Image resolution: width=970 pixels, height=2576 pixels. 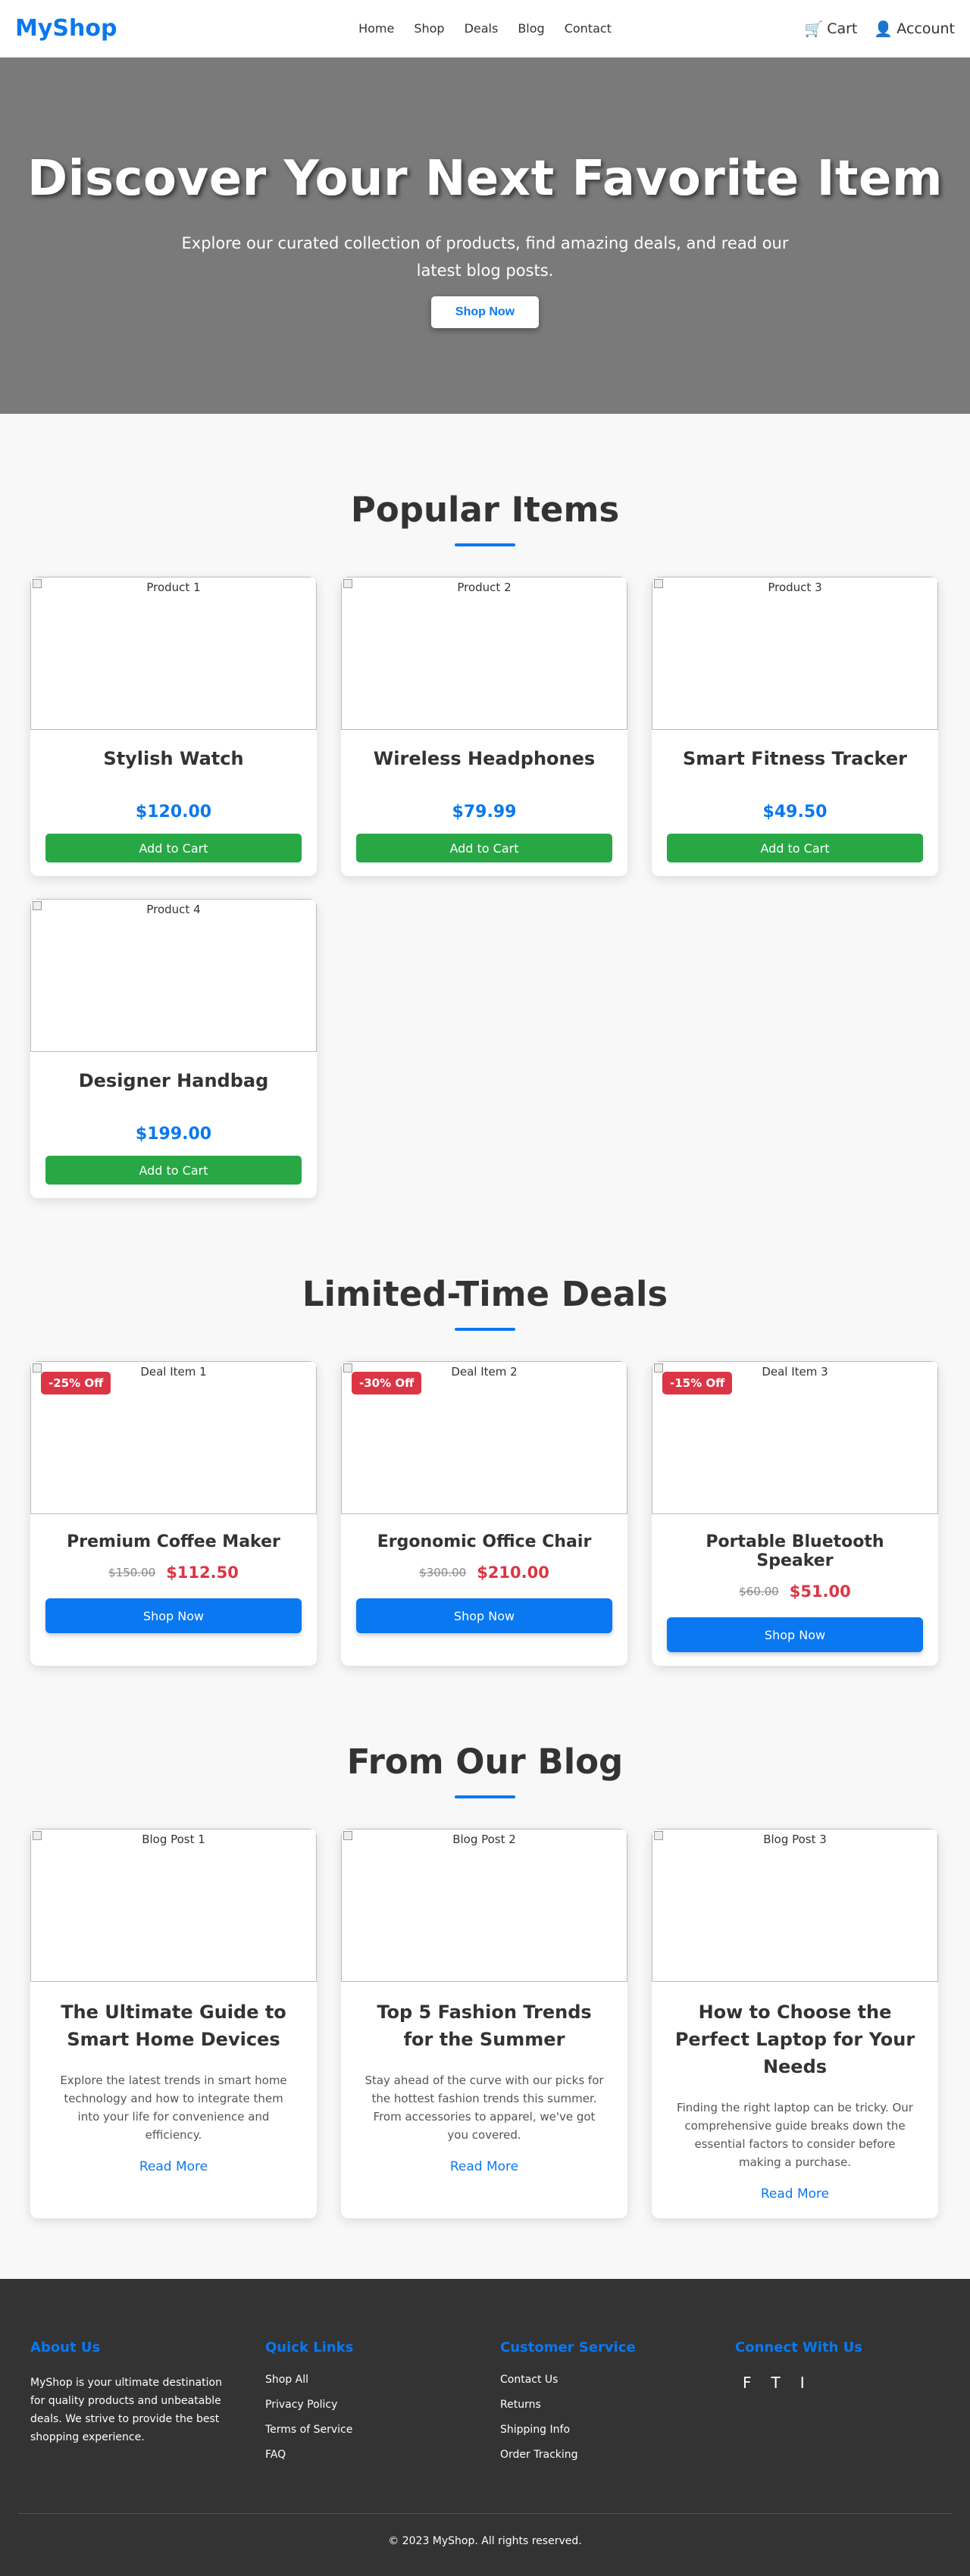 I want to click on product-image: Product 3, so click(x=795, y=654).